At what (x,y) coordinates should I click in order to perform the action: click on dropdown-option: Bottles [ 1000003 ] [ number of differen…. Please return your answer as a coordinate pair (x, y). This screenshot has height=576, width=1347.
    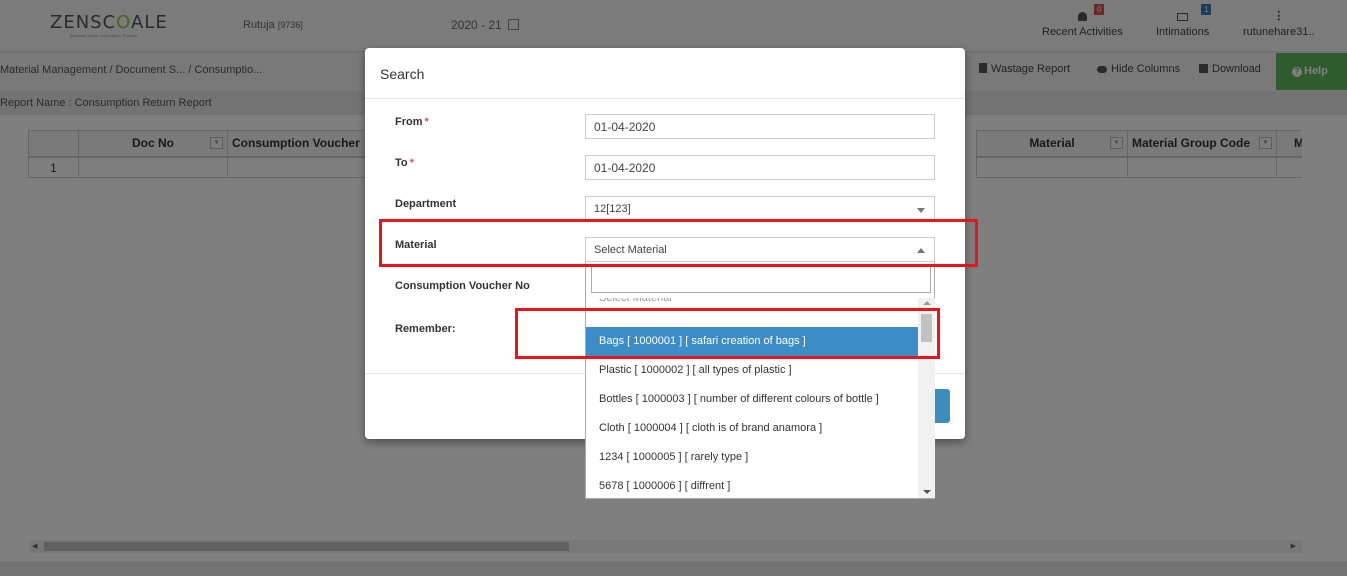
    Looking at the image, I should click on (752, 399).